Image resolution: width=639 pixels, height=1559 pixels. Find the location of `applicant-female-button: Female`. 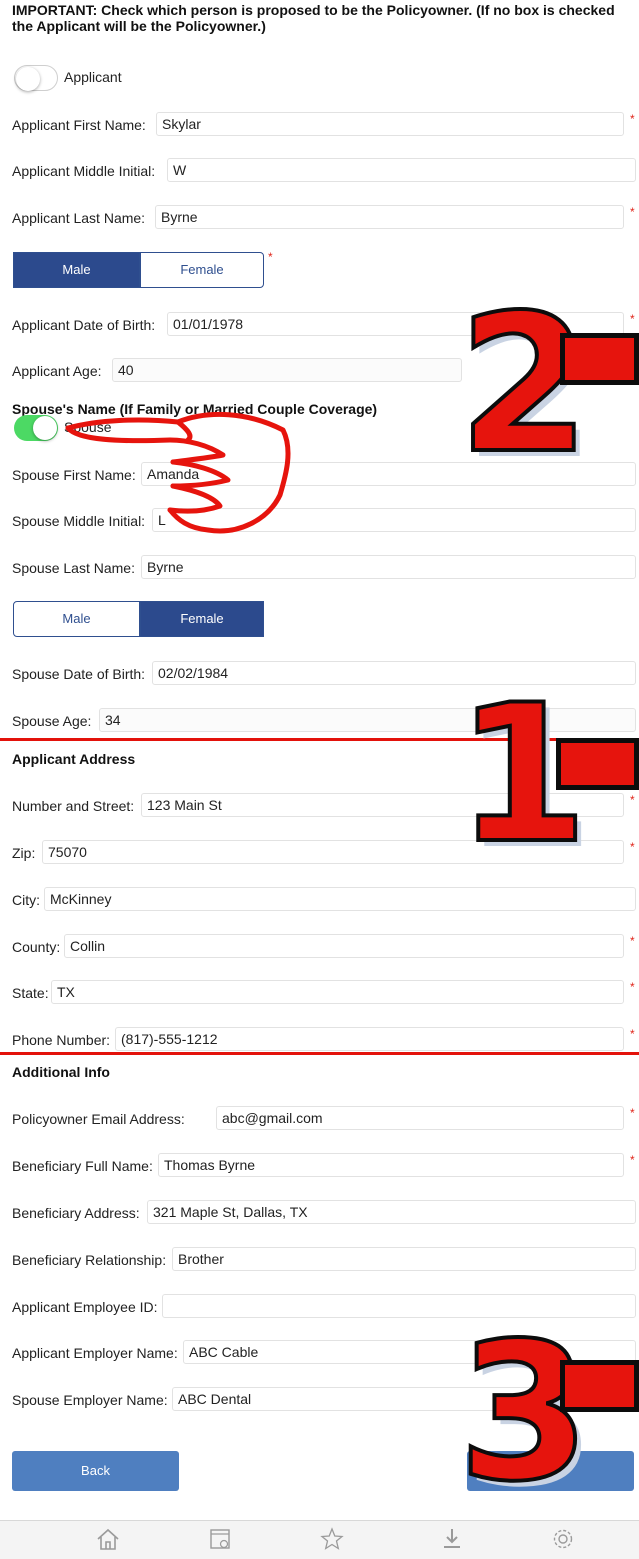

applicant-female-button: Female is located at coordinates (202, 270).